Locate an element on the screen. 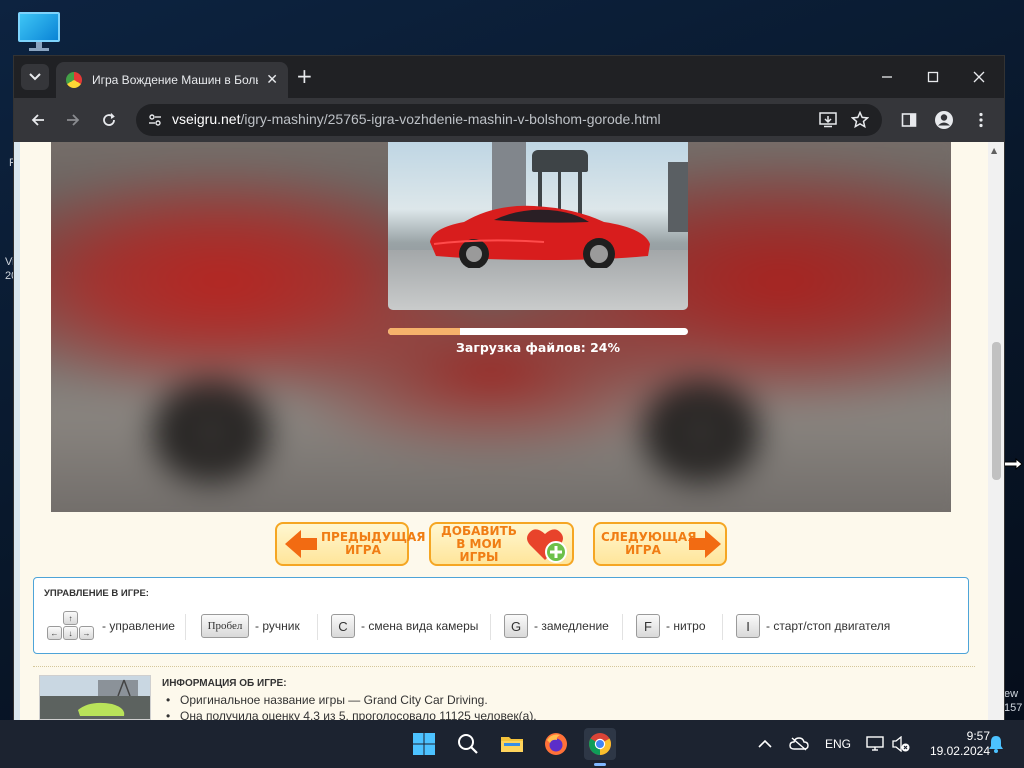 The image size is (1024, 768). firefox-button is located at coordinates (556, 744).